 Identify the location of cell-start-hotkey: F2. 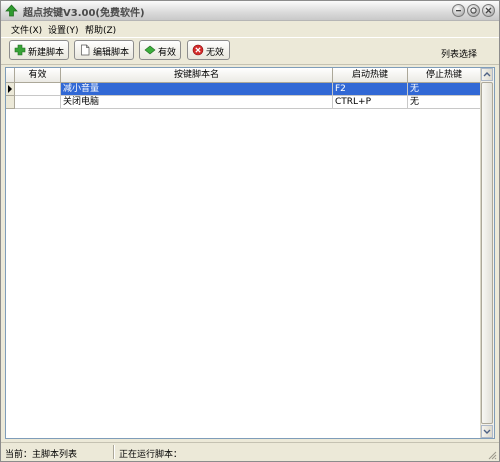
(370, 89).